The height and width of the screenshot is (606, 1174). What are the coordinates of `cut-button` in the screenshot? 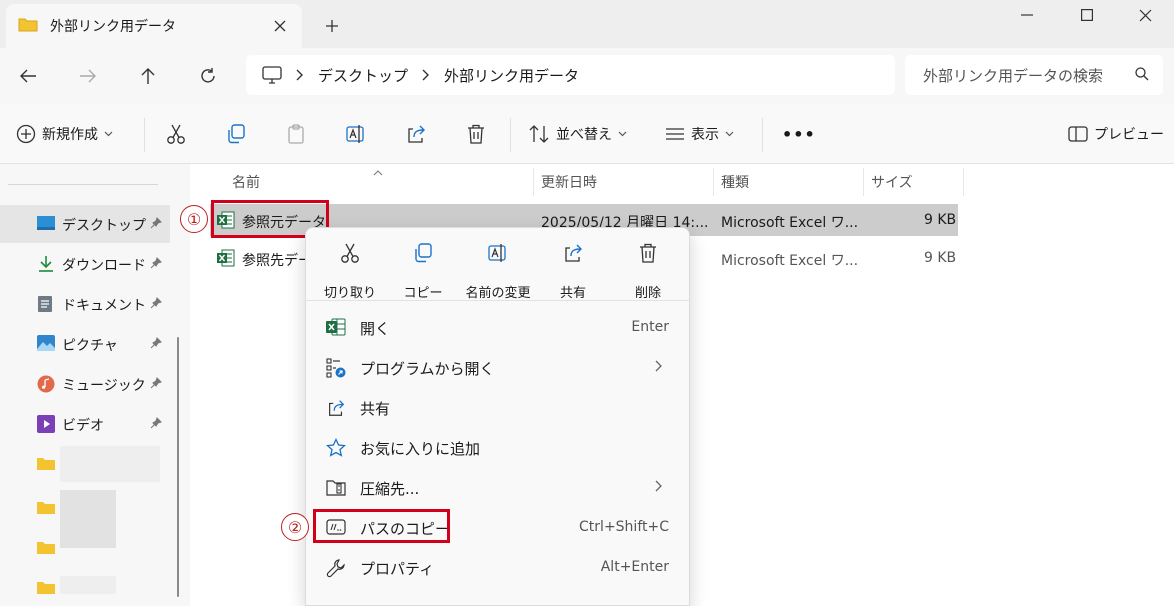 It's located at (176, 134).